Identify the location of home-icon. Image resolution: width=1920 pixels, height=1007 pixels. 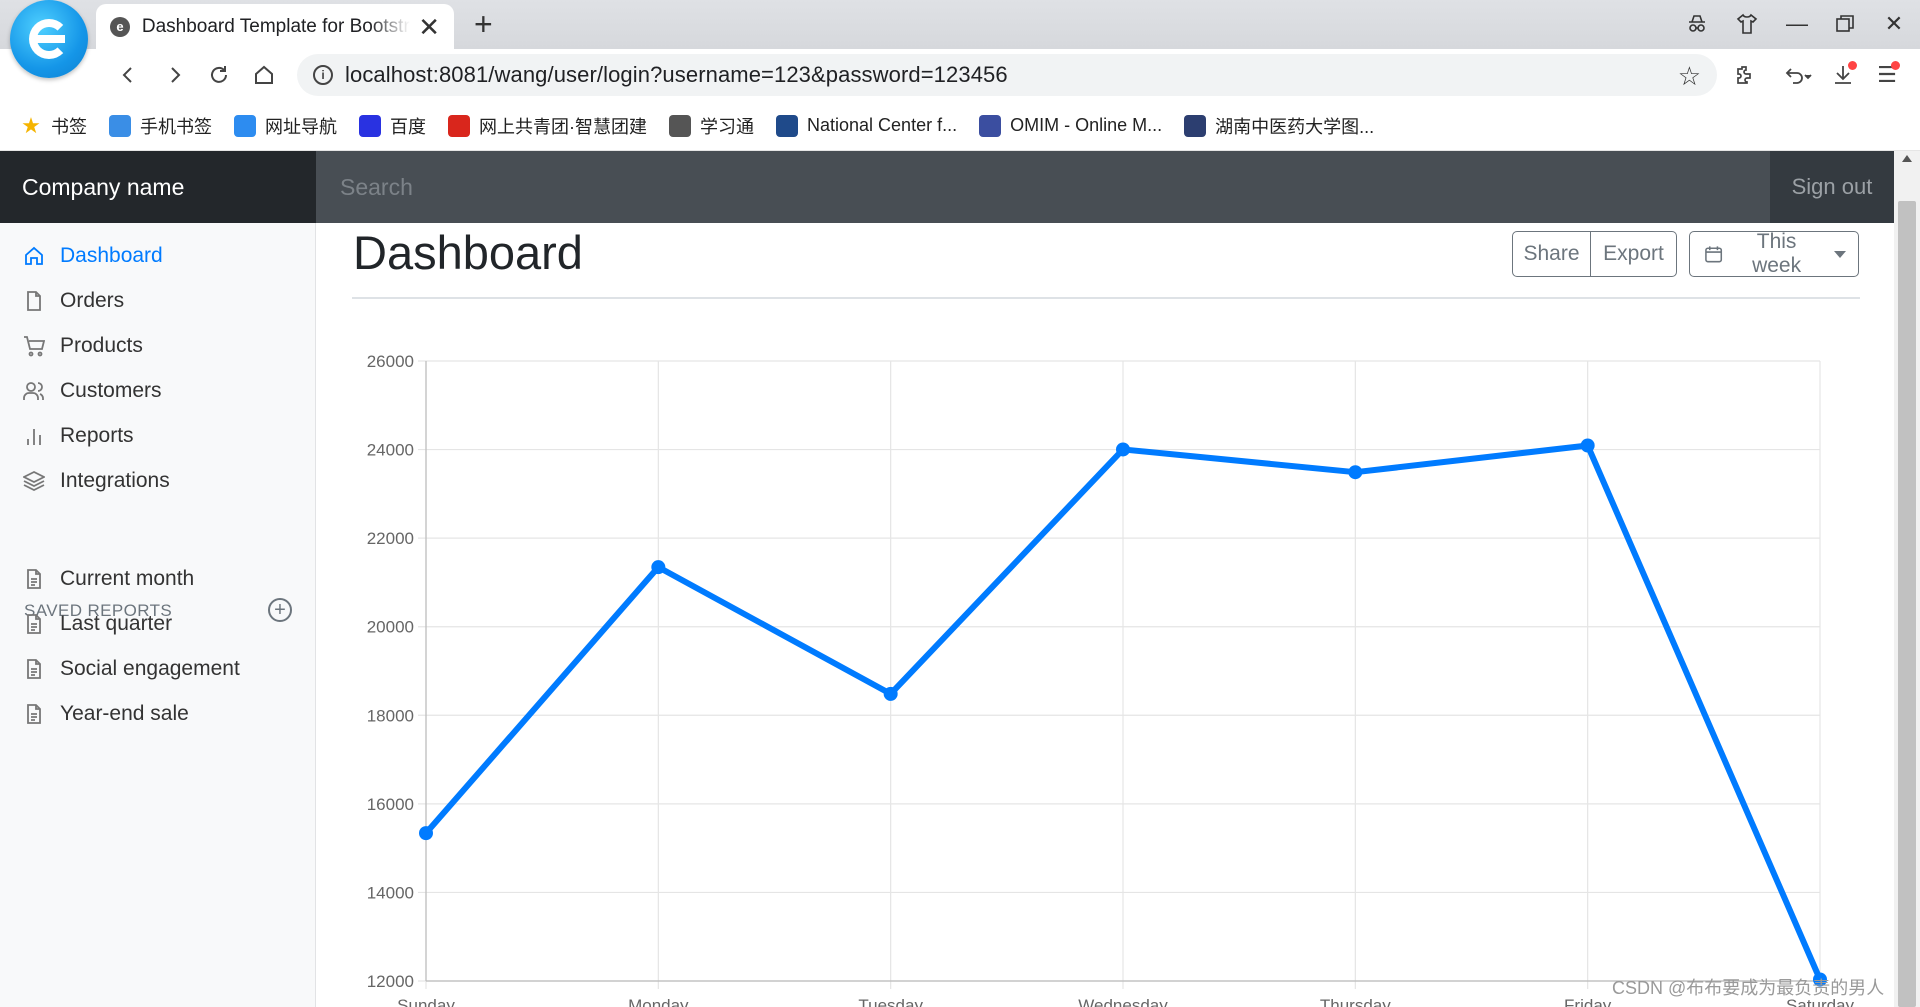
(34, 256).